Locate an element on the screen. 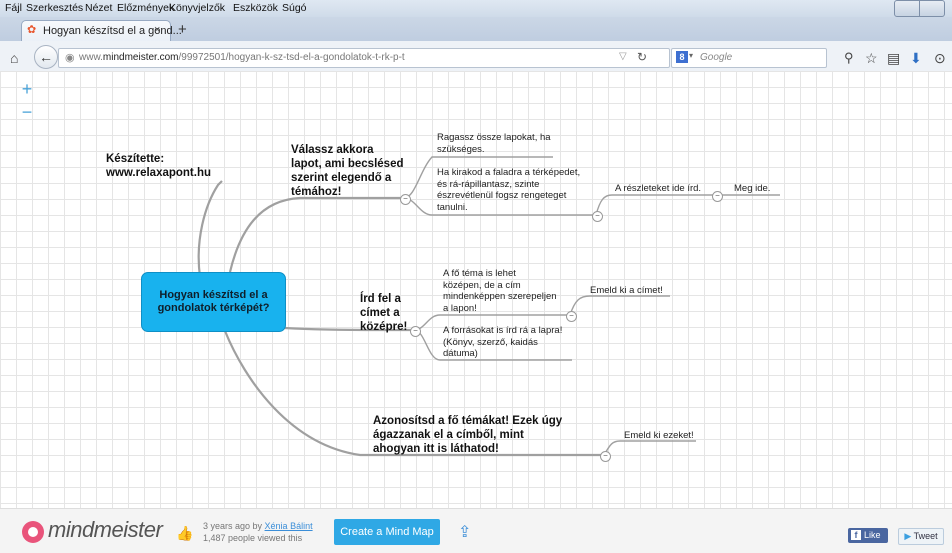 The height and width of the screenshot is (553, 952). facebook-like-button: f Like is located at coordinates (868, 535).